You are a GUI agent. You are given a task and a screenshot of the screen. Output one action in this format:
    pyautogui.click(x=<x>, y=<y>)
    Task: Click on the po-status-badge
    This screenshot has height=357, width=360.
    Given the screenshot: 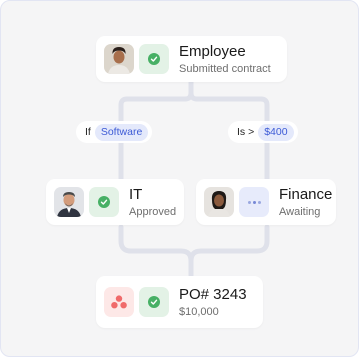 What is the action you would take?
    pyautogui.click(x=154, y=302)
    